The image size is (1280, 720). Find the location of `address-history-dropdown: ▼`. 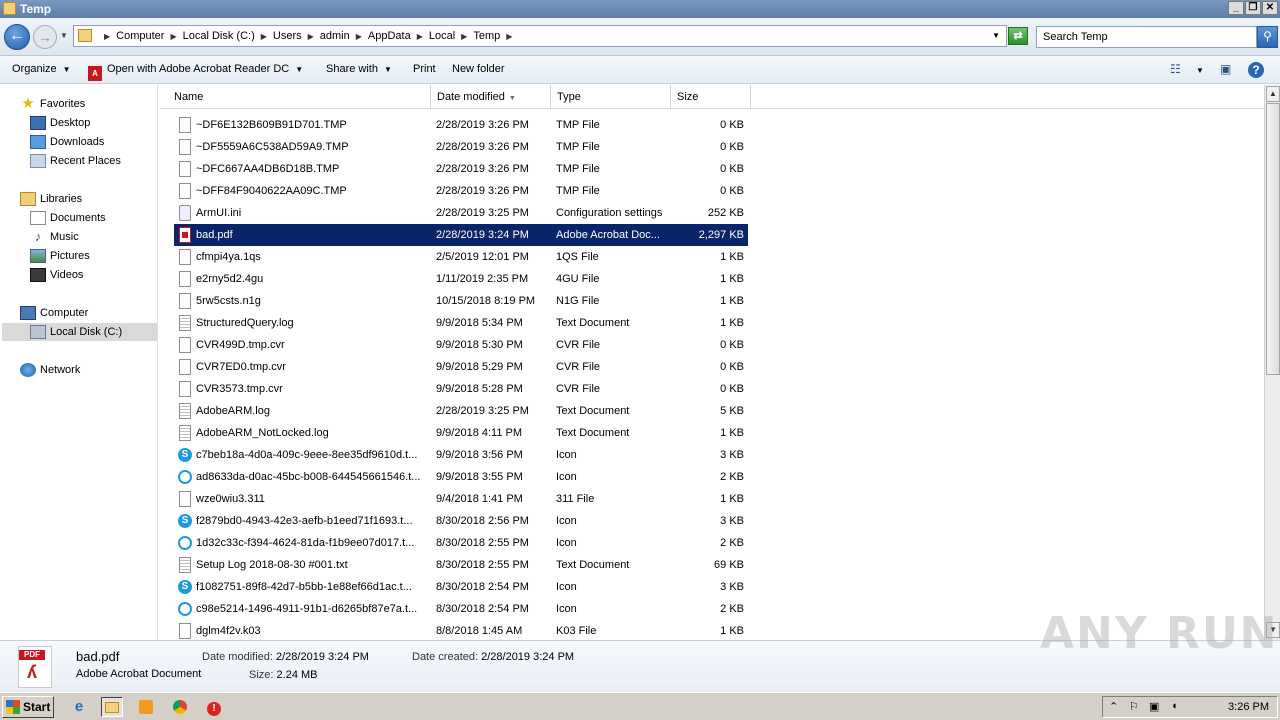

address-history-dropdown: ▼ is located at coordinates (996, 35).